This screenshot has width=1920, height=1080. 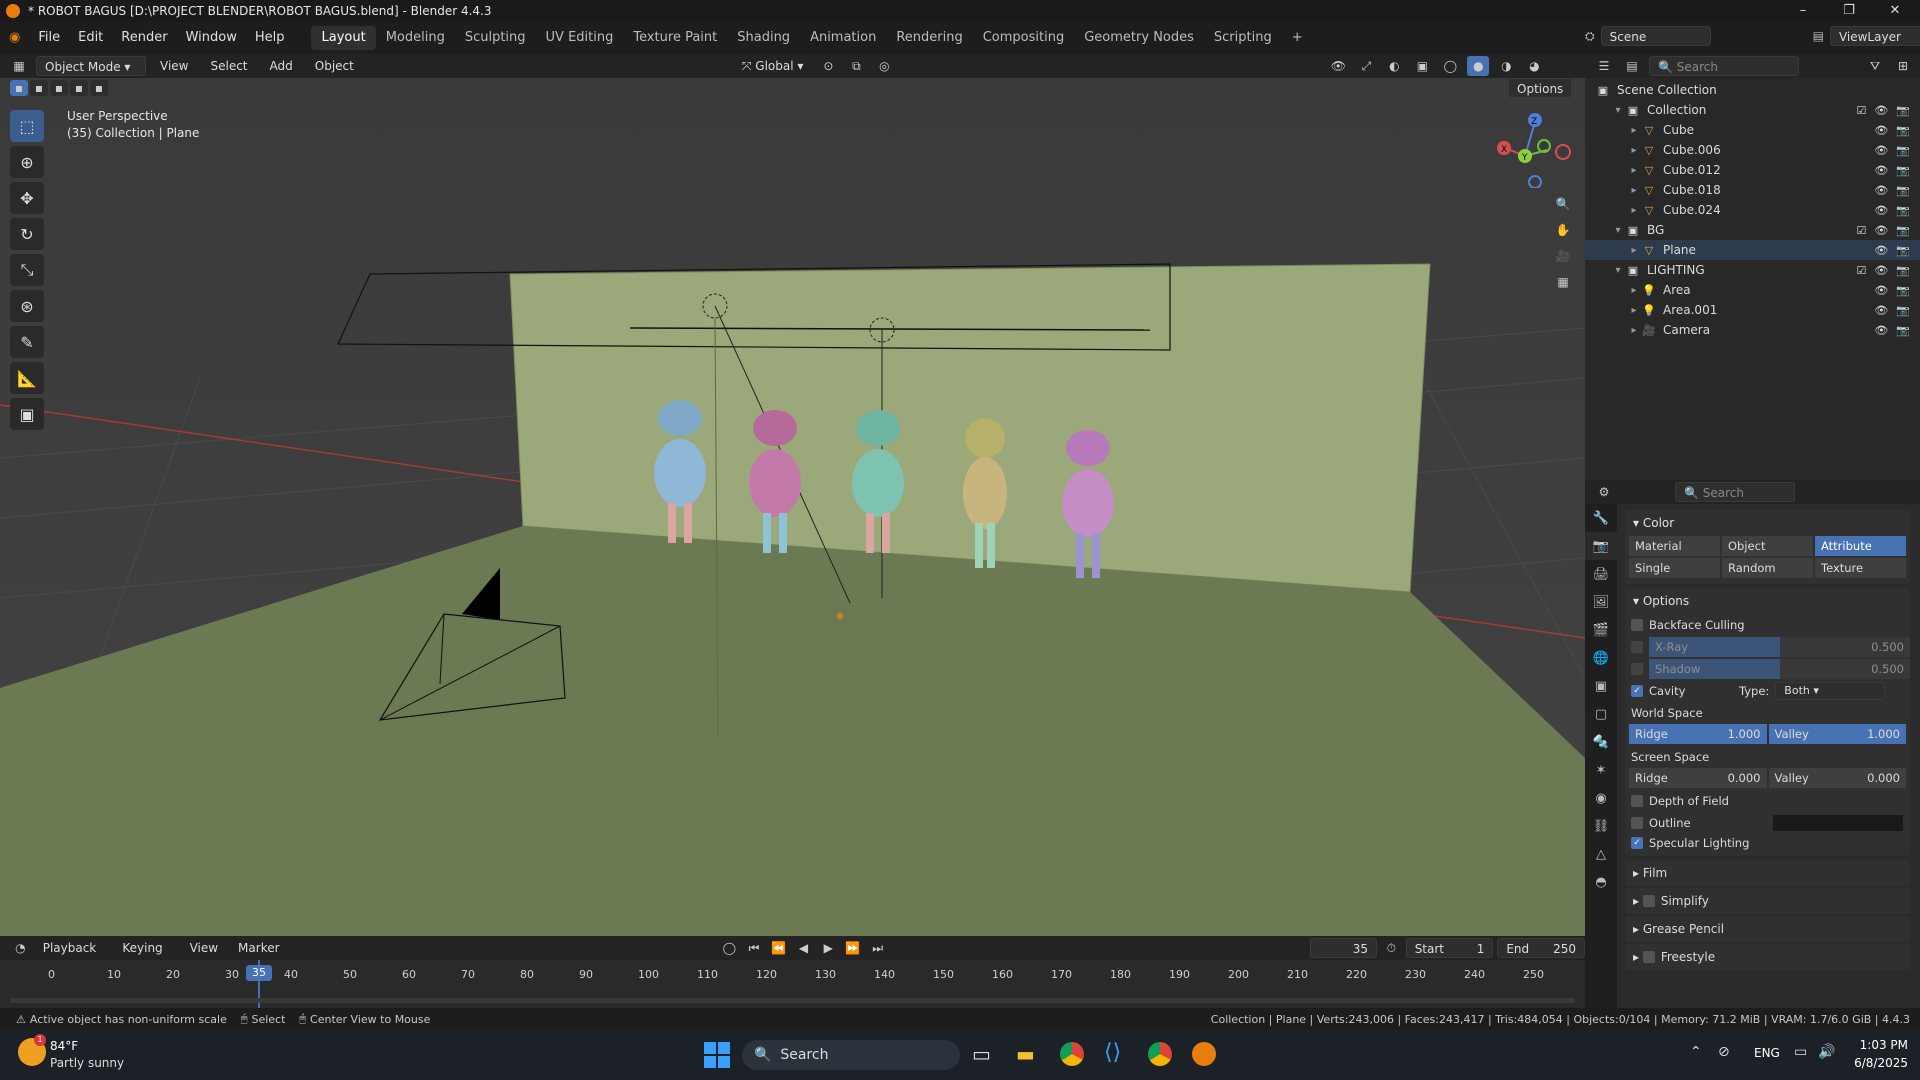 What do you see at coordinates (1674, 546) in the screenshot?
I see `color-material-button: Material` at bounding box center [1674, 546].